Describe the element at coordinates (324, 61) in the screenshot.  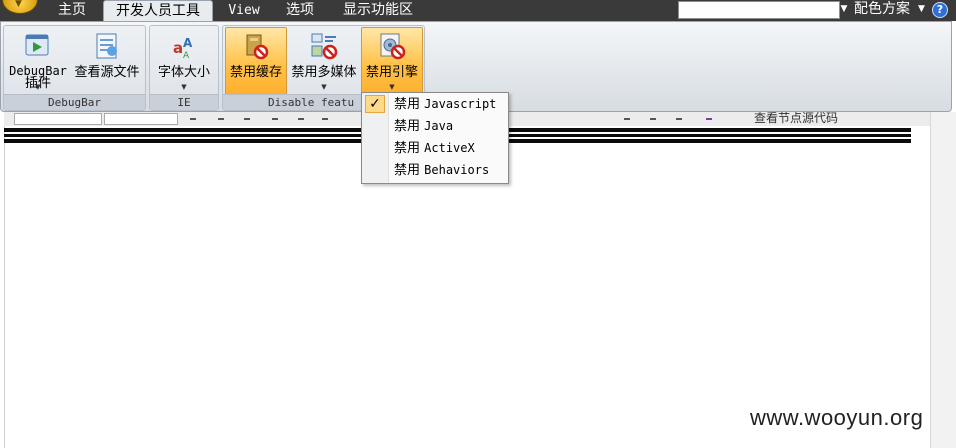
I see `disable-media-button: 禁用多媒体 ▼` at that location.